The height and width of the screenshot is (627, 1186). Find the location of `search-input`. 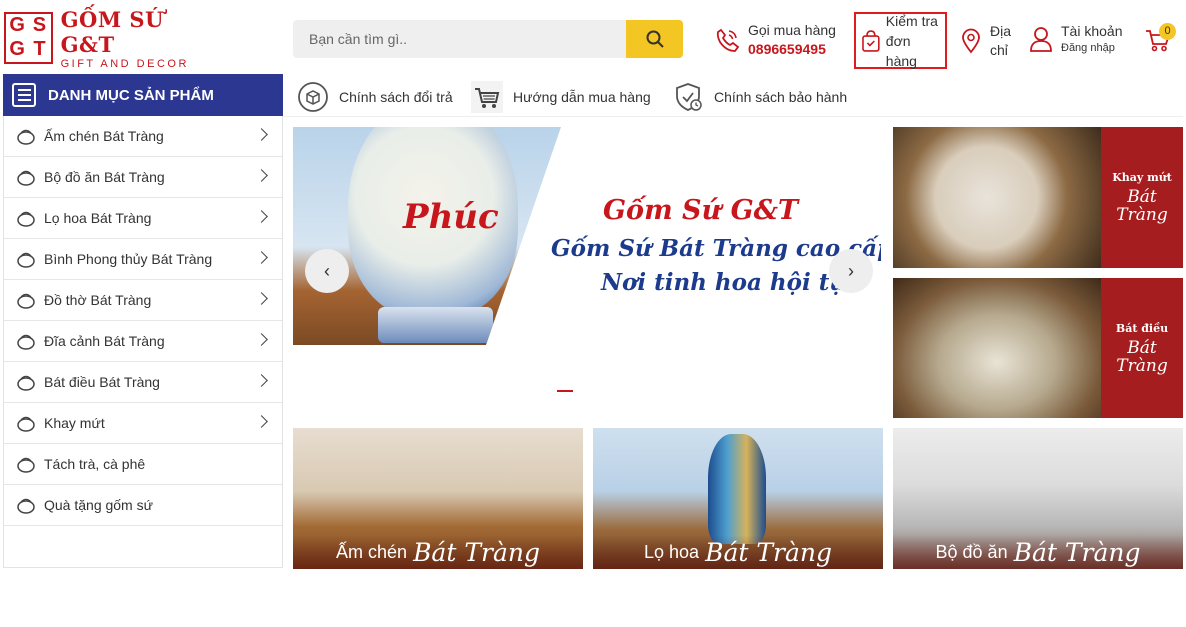

search-input is located at coordinates (459, 39).